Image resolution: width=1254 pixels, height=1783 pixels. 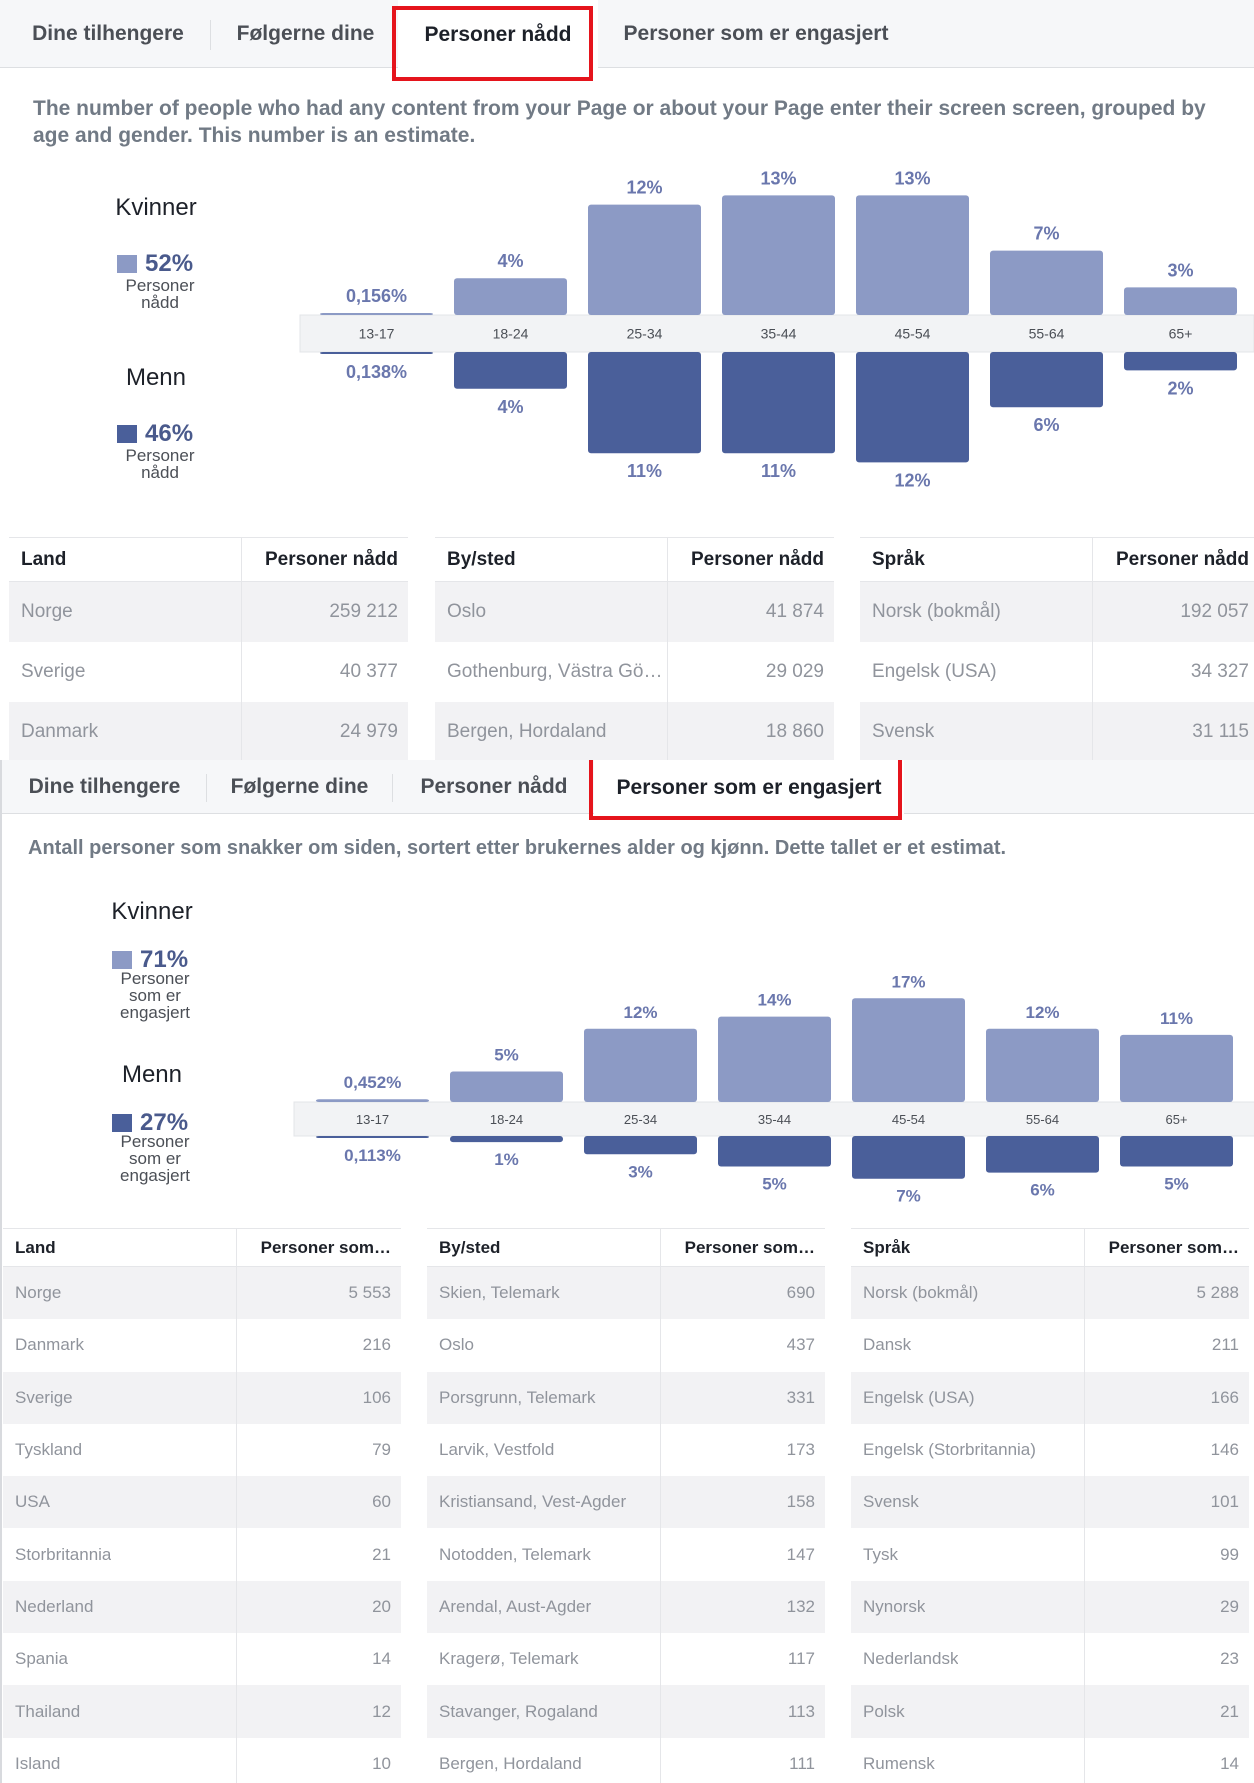 What do you see at coordinates (802, 1763) in the screenshot?
I see `cell-count-text: 111` at bounding box center [802, 1763].